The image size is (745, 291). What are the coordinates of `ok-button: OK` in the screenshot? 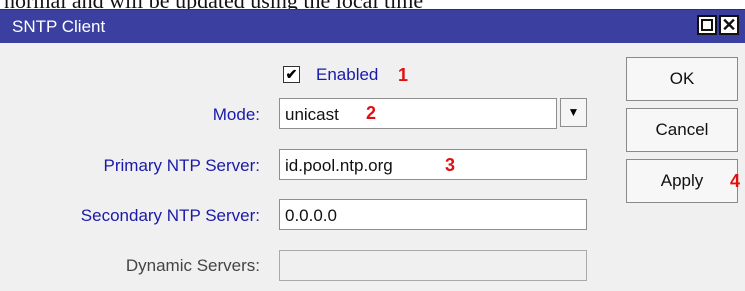 It's located at (682, 79).